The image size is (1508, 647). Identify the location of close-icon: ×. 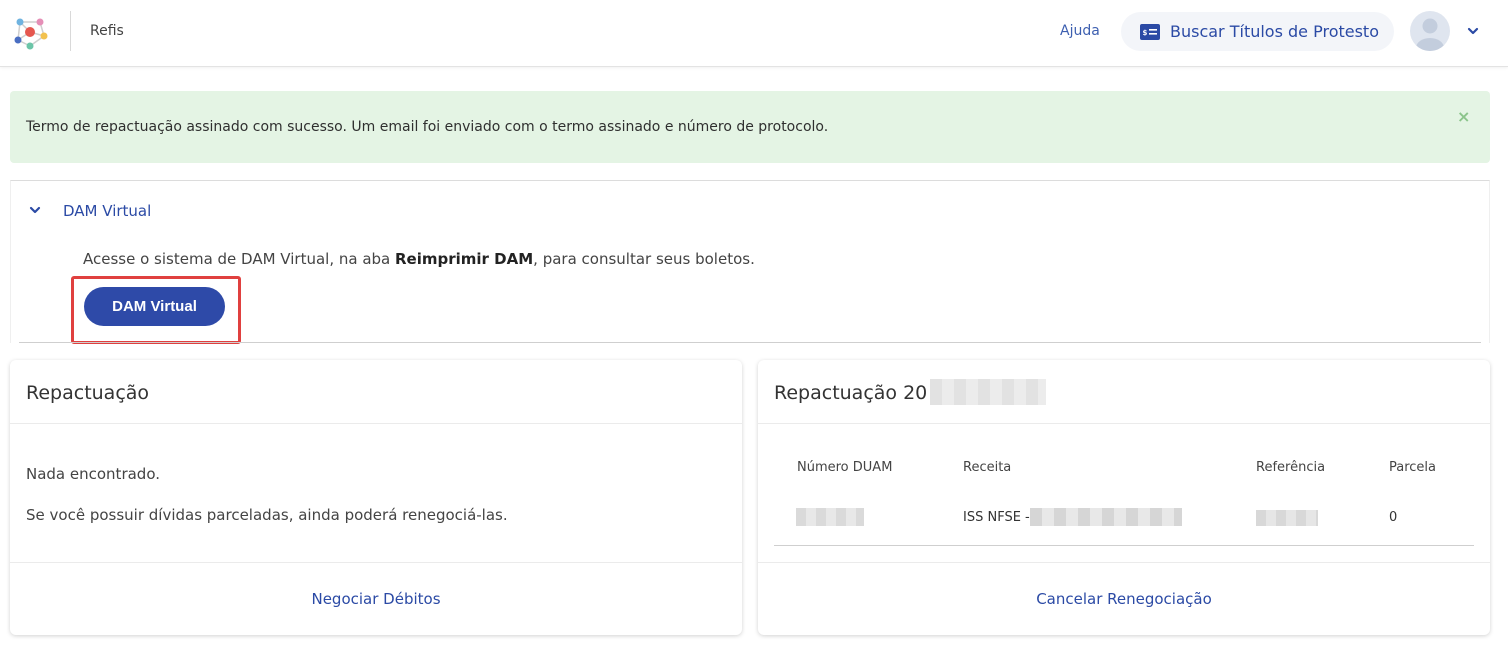
(1463, 116).